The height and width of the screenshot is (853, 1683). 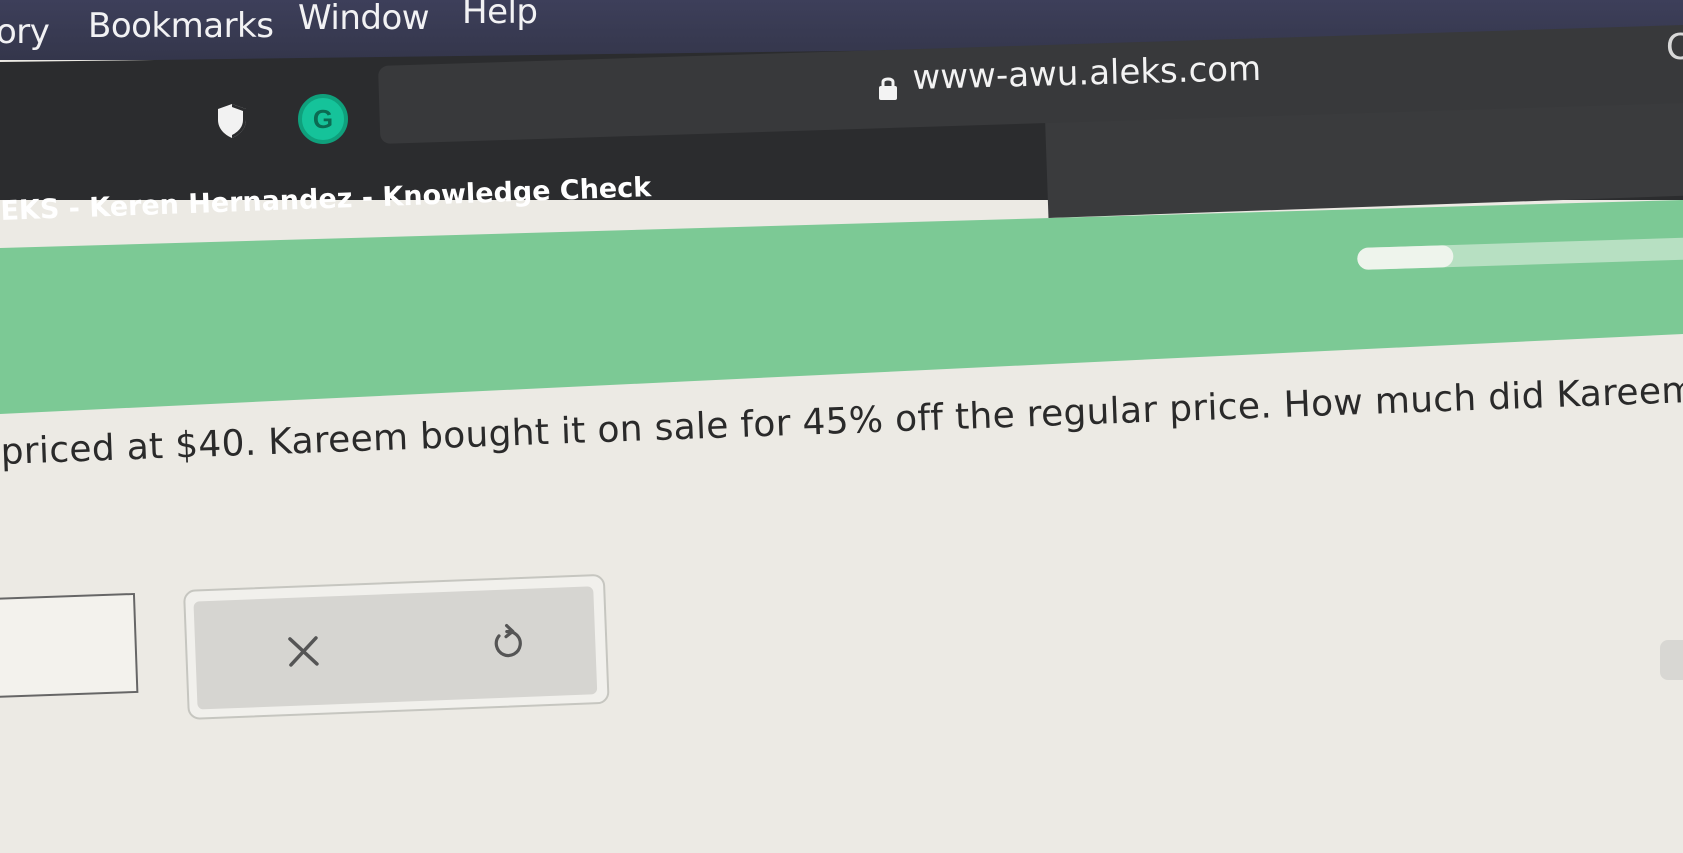 I want to click on grammarly-letter: G, so click(x=323, y=118).